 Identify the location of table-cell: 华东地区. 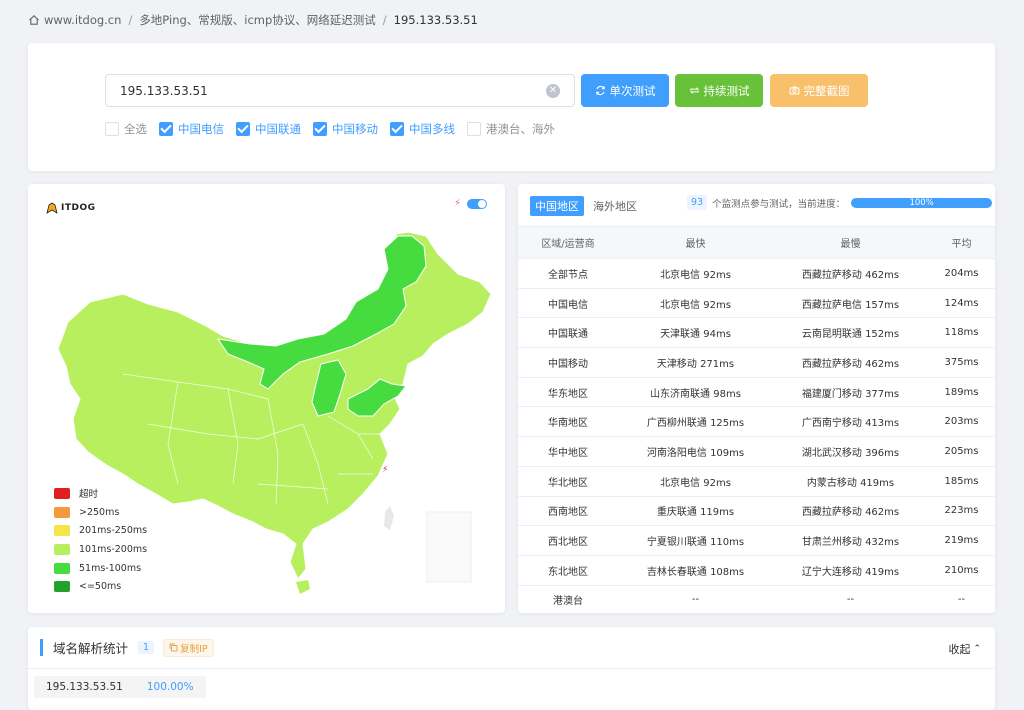
(568, 392).